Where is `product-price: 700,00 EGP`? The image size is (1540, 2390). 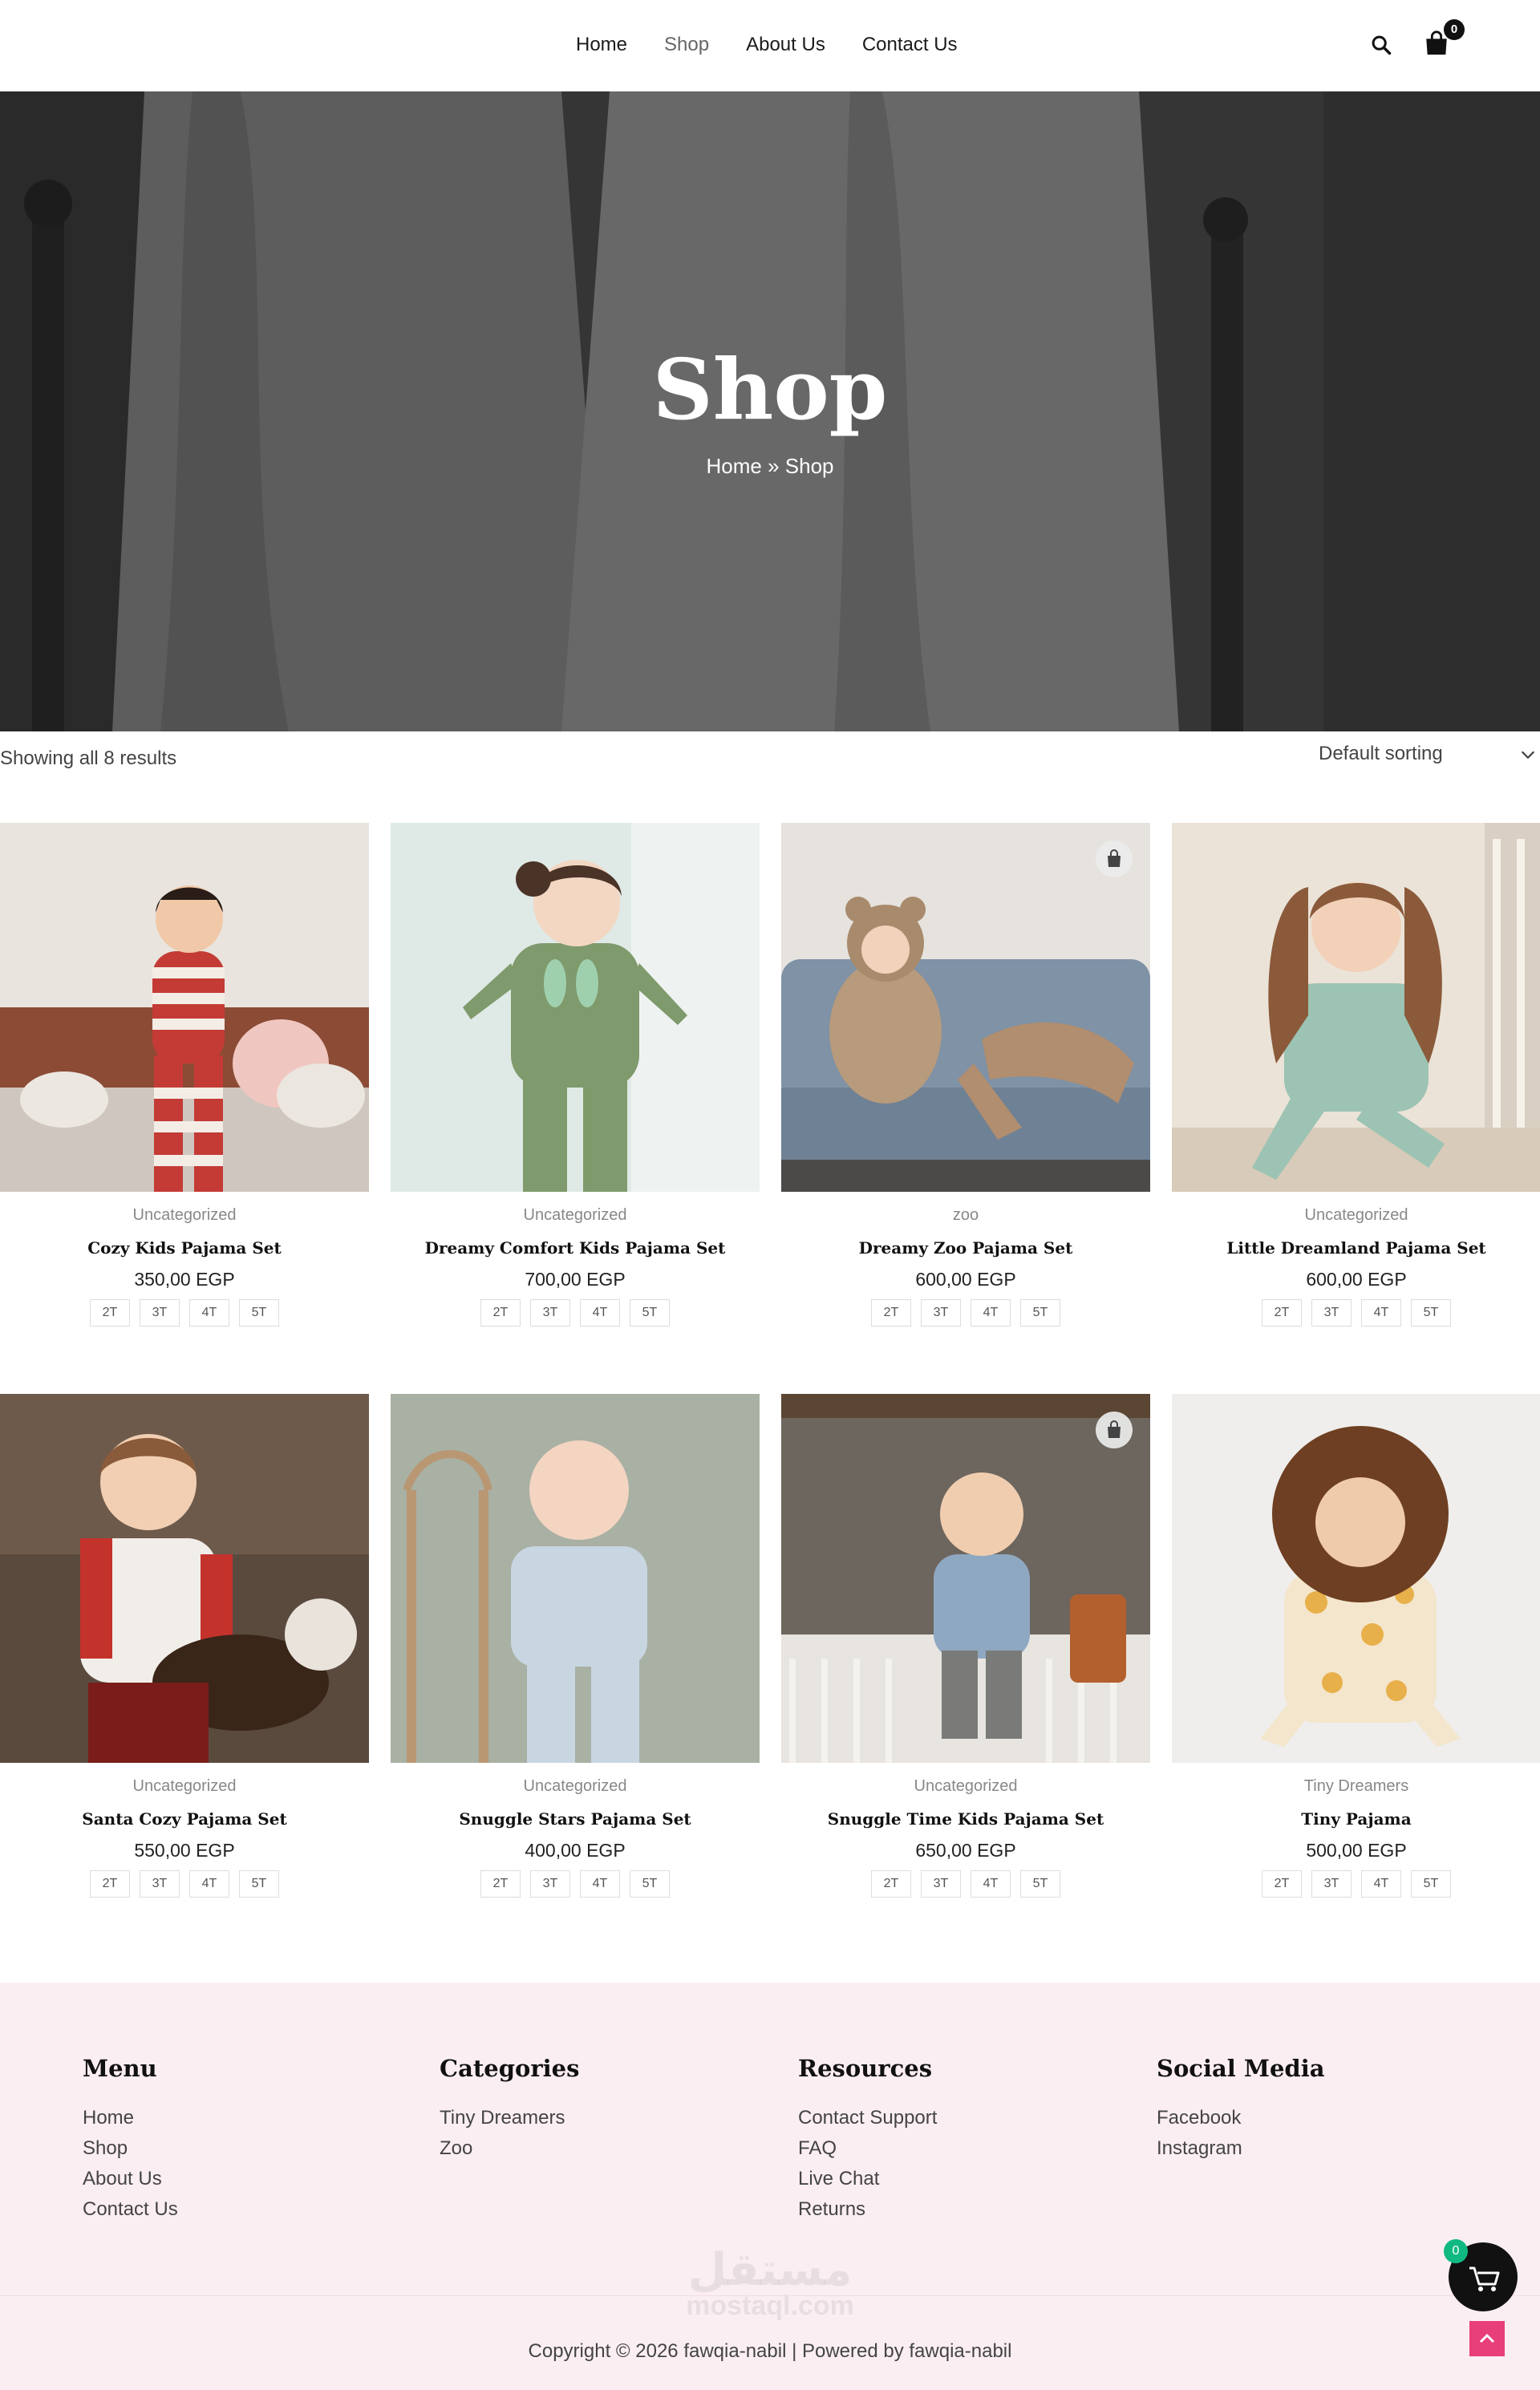
product-price: 700,00 EGP is located at coordinates (575, 1279).